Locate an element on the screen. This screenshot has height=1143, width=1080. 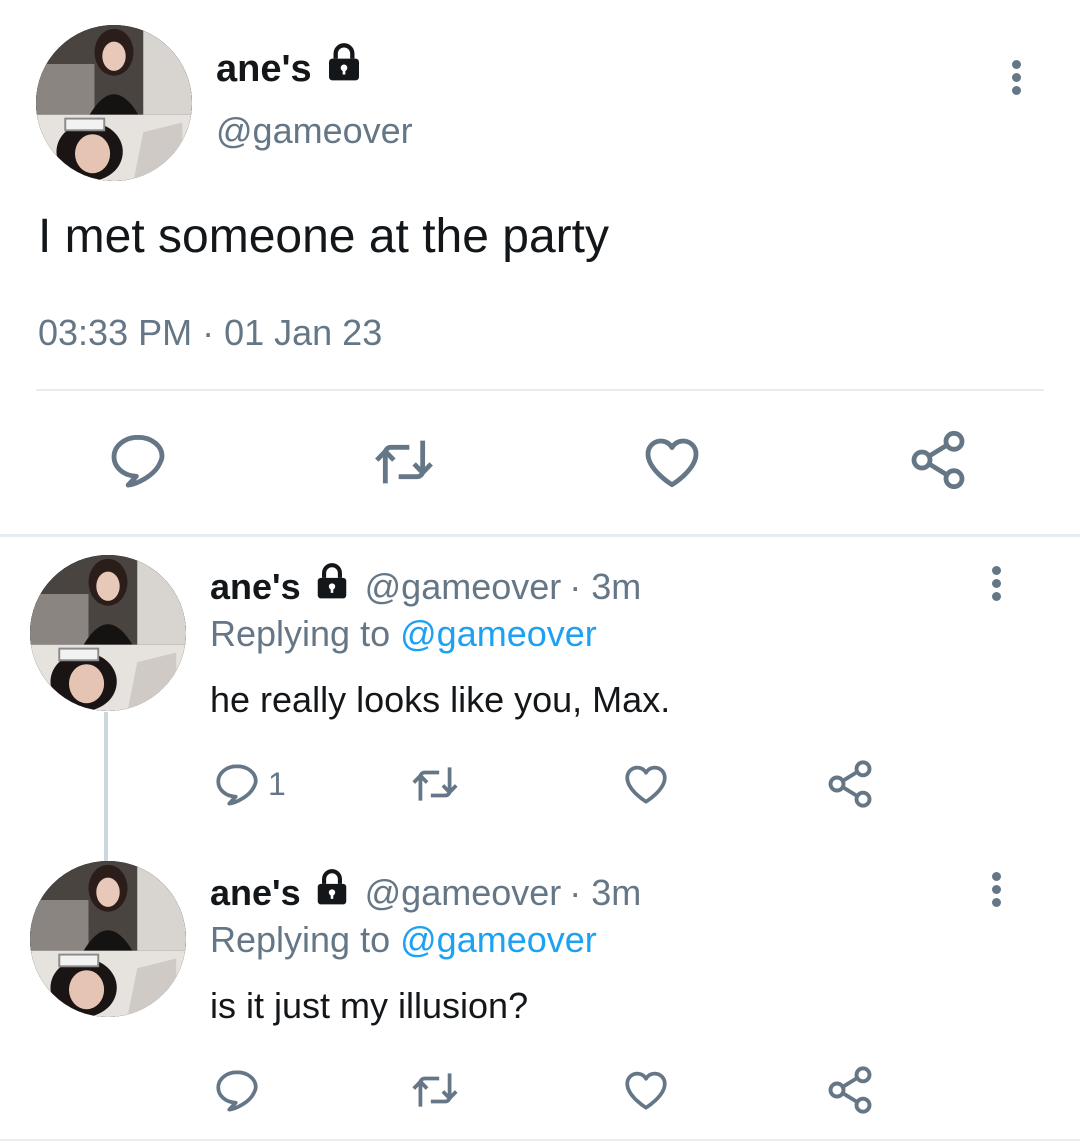
main-author-name: ane's is located at coordinates (291, 68).